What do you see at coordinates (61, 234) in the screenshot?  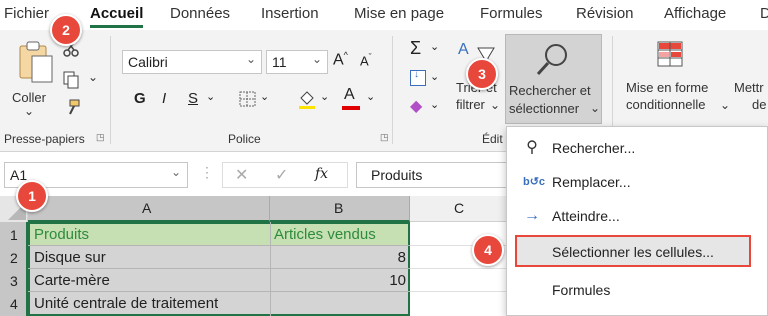 I see `cell-a1: Produits` at bounding box center [61, 234].